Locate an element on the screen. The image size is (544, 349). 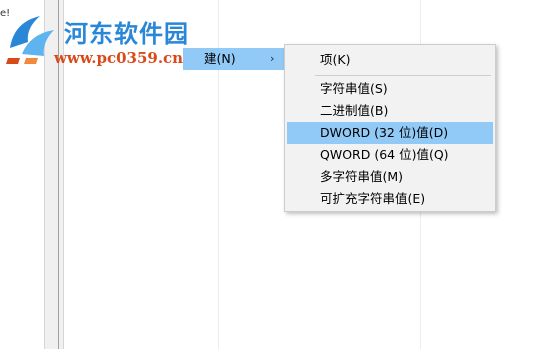
watermark-url: www.pc0359.cn is located at coordinates (119, 58).